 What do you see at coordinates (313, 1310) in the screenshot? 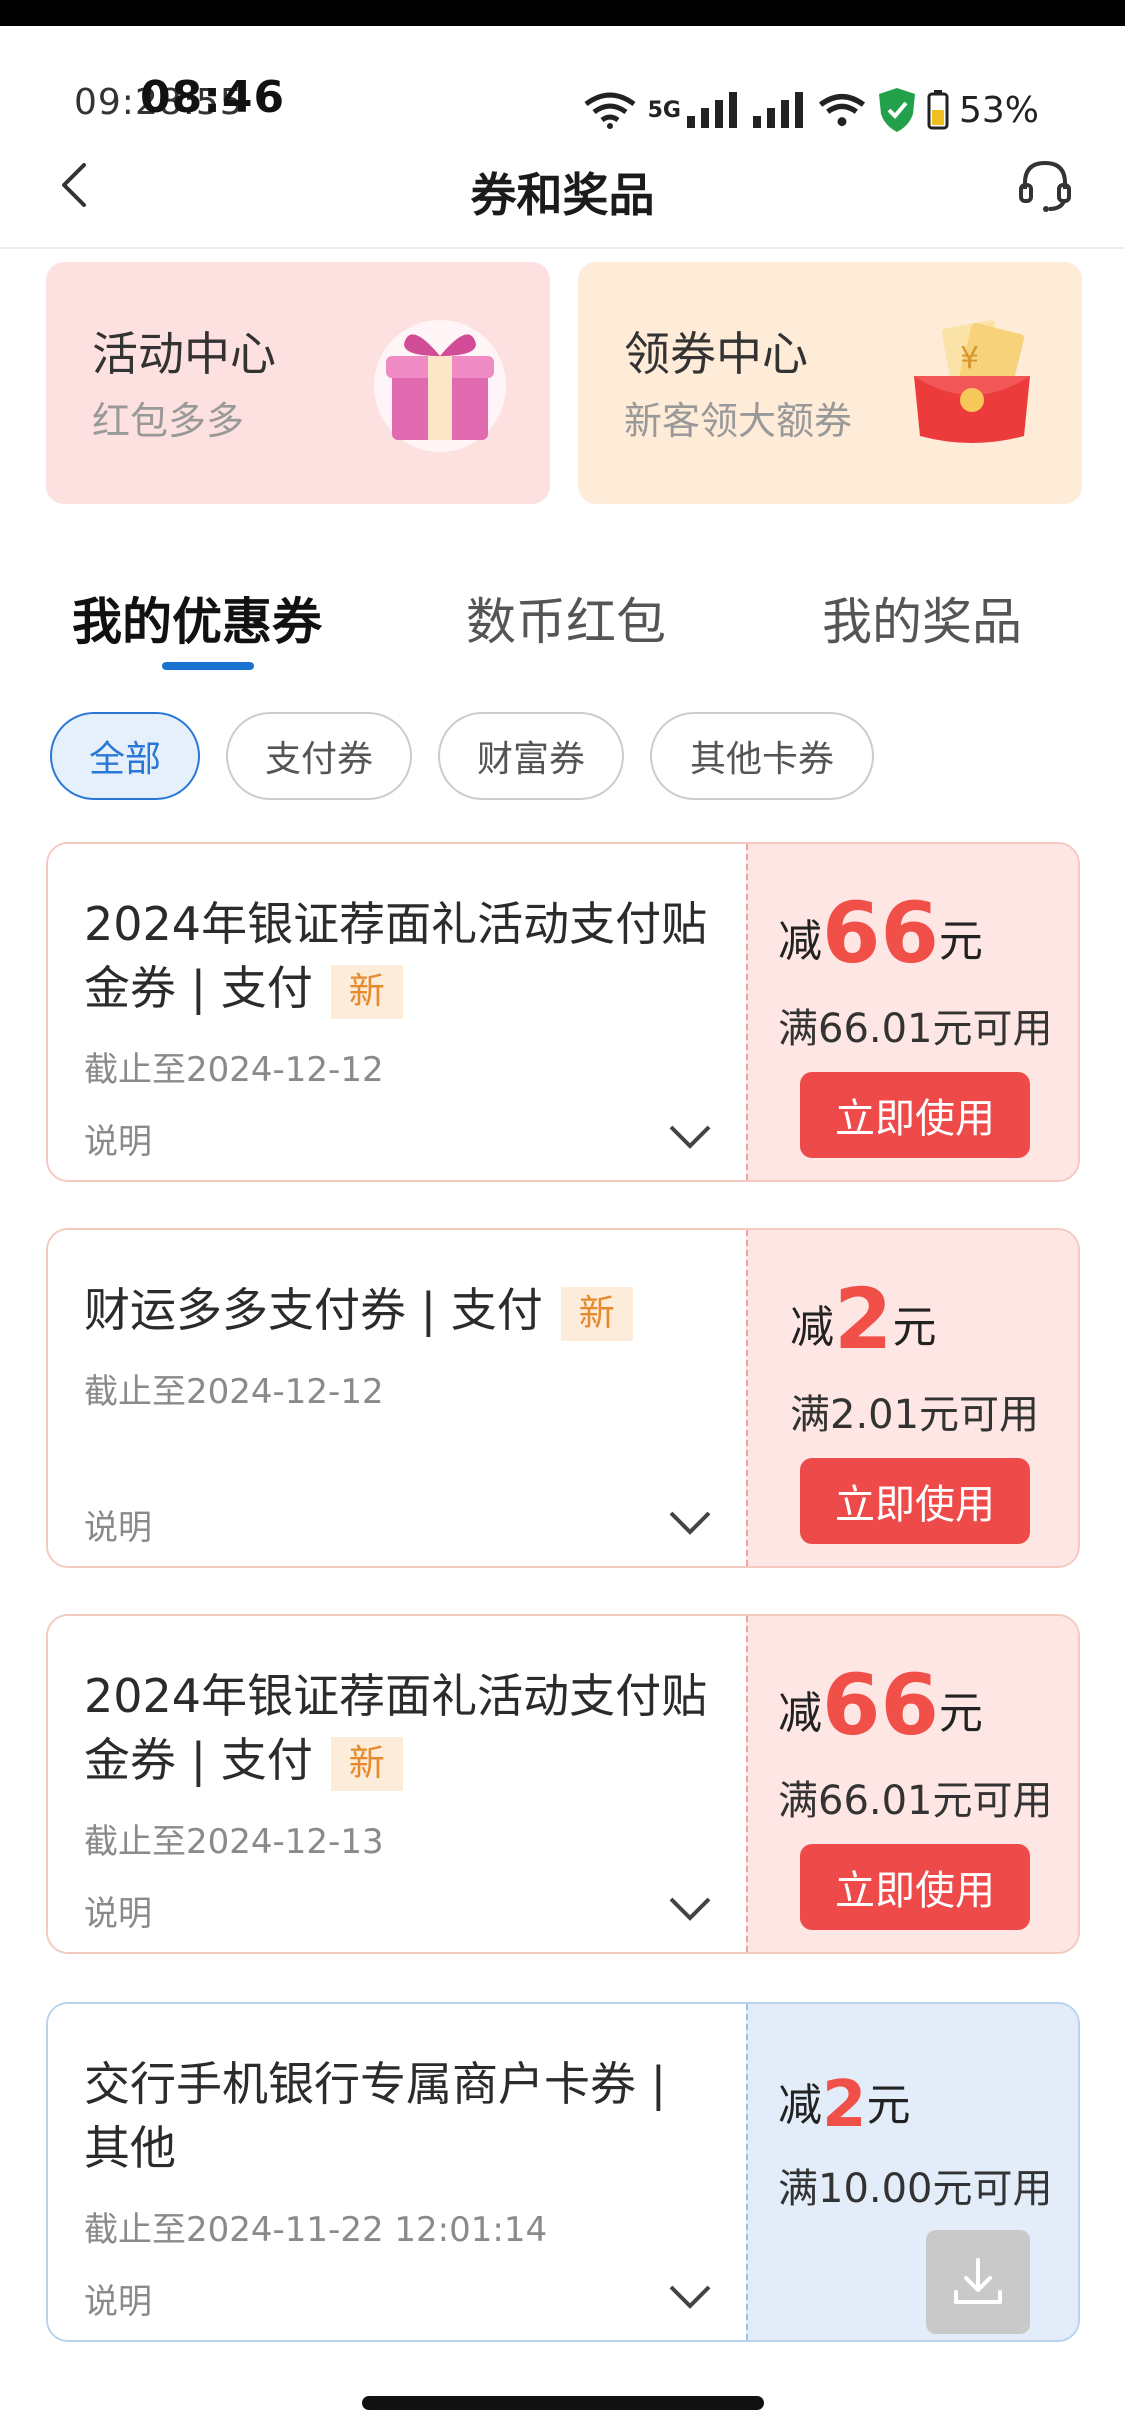
I see `coupon-title-text: 财运多多支付券 | 支付` at bounding box center [313, 1310].